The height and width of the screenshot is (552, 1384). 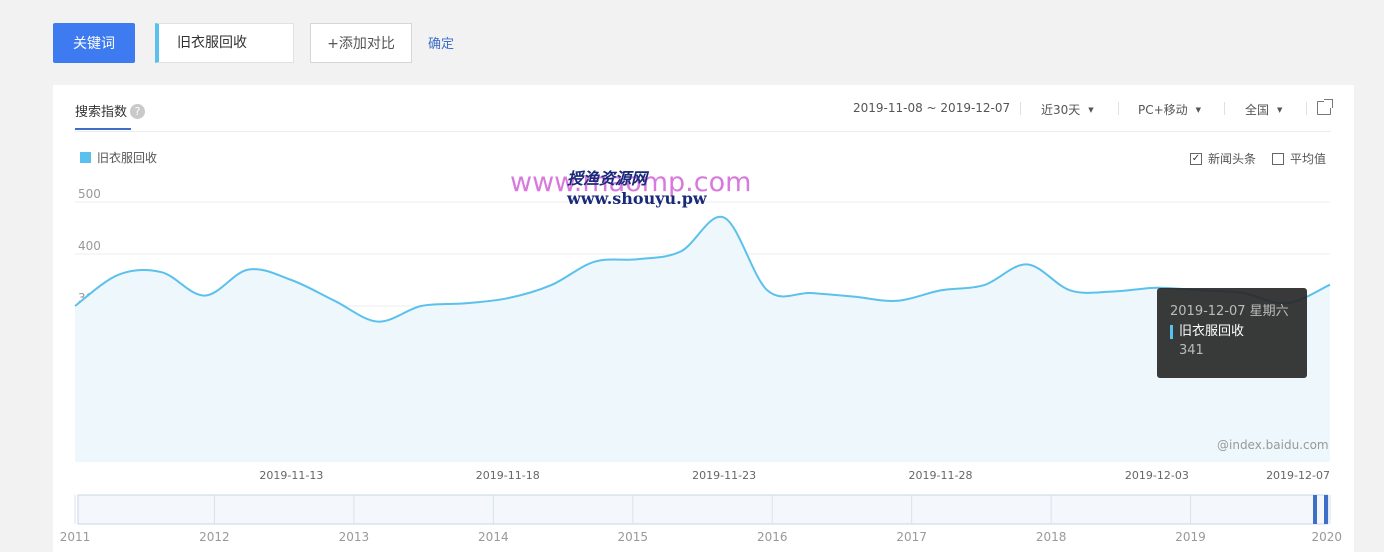 What do you see at coordinates (772, 537) in the screenshot?
I see `overview-year-label: 2016` at bounding box center [772, 537].